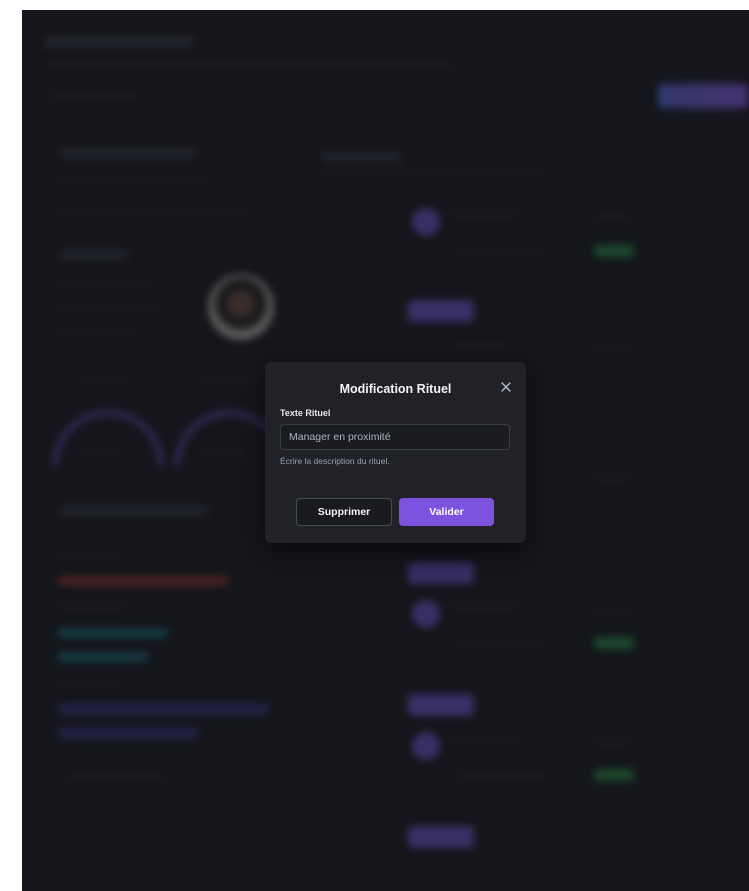  I want to click on modal-title: Modification Rituel, so click(395, 389).